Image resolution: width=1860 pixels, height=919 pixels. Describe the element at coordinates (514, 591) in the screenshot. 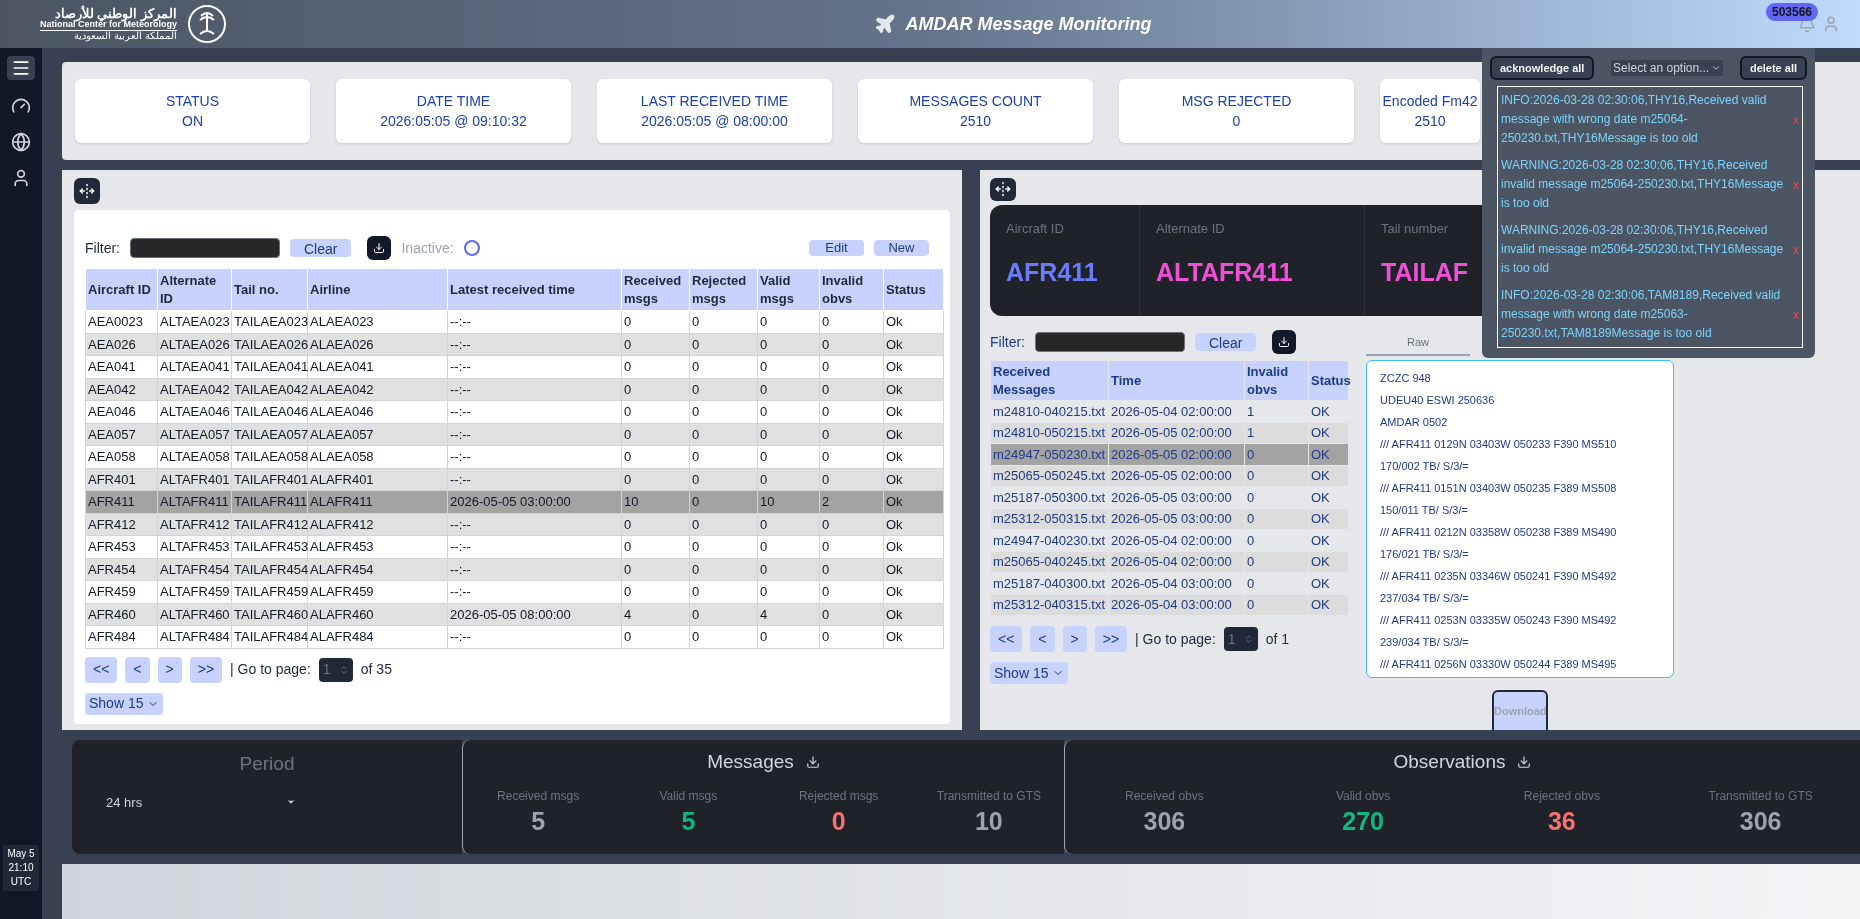

I see `table-row: AFR459 ALTAFR459 TAILAFR459ALAFR459 --:-- 0 0 0 0 Ok` at that location.